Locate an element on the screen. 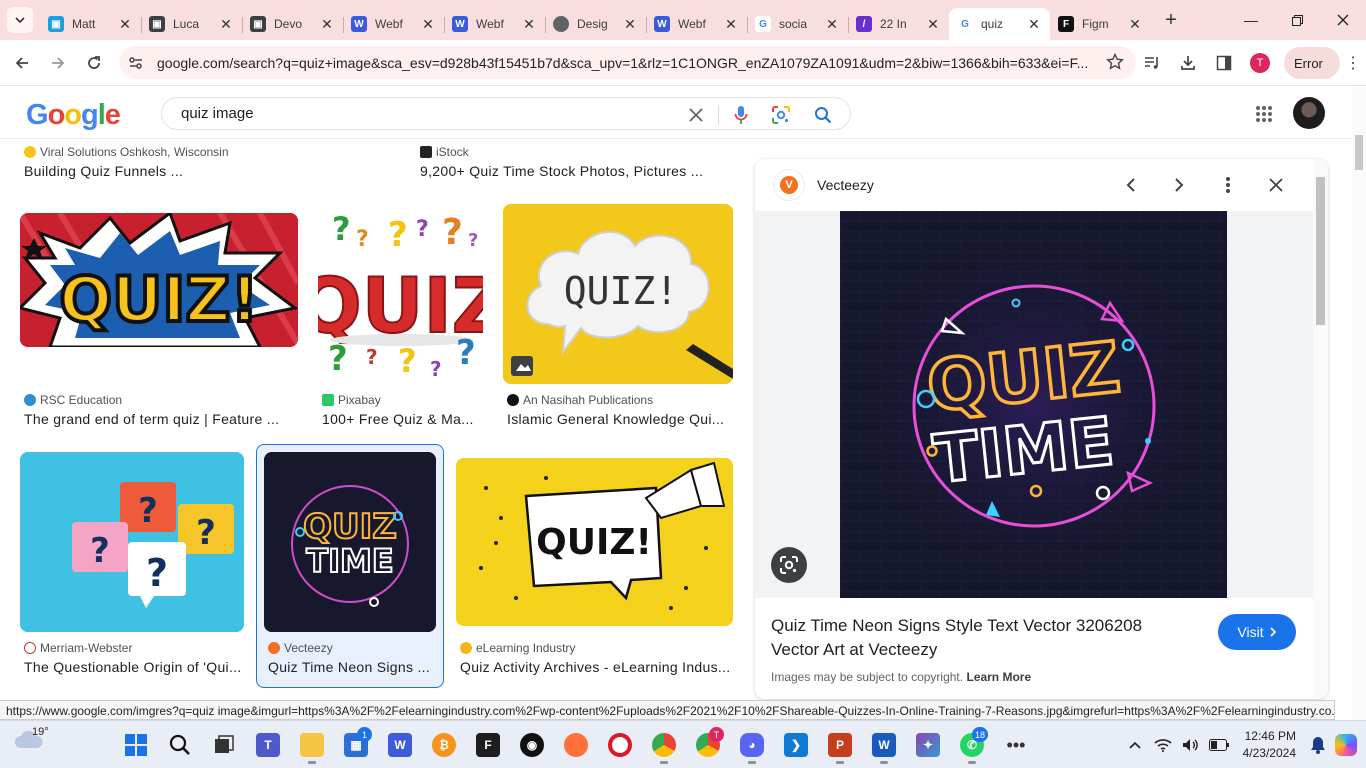 This screenshot has width=1366, height=768. wifi-button is located at coordinates (1163, 745).